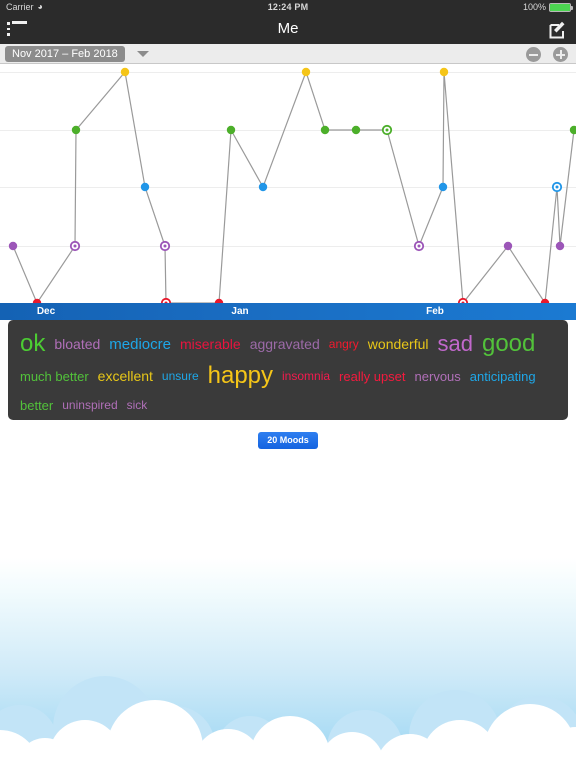 This screenshot has height=768, width=576. I want to click on date-toolbar: Nov 2017 – Feb 2018, so click(288, 54).